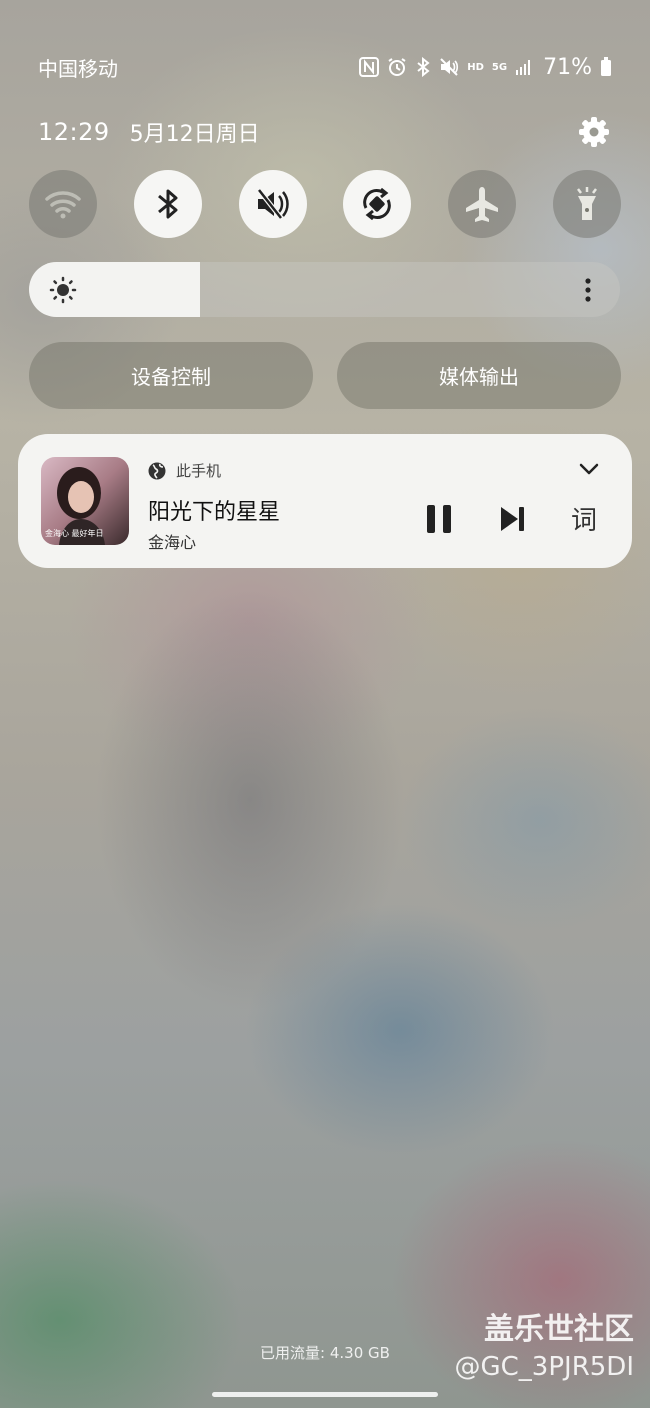 The height and width of the screenshot is (1408, 650). Describe the element at coordinates (397, 67) in the screenshot. I see `alarm-icon` at that location.